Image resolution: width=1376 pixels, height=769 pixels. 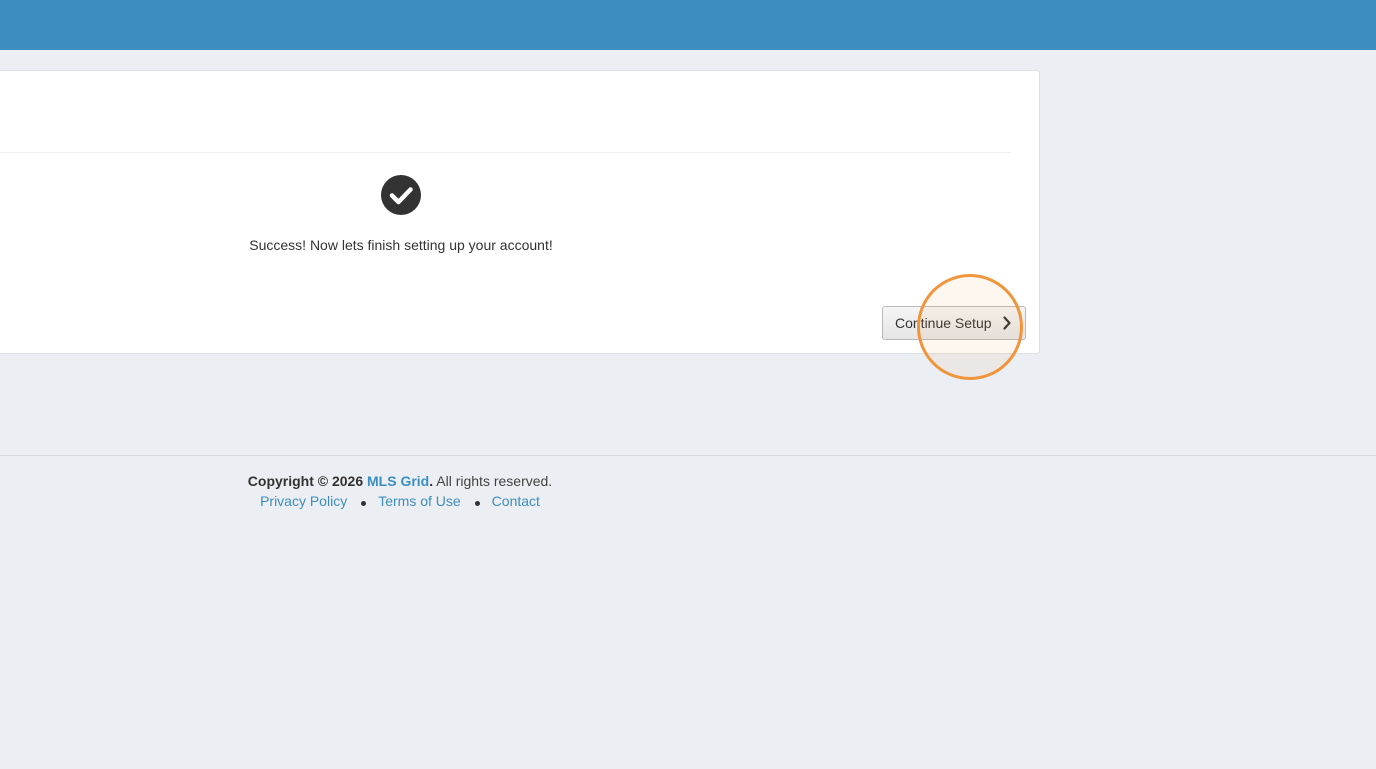 What do you see at coordinates (505, 152) in the screenshot?
I see `panel-divider` at bounding box center [505, 152].